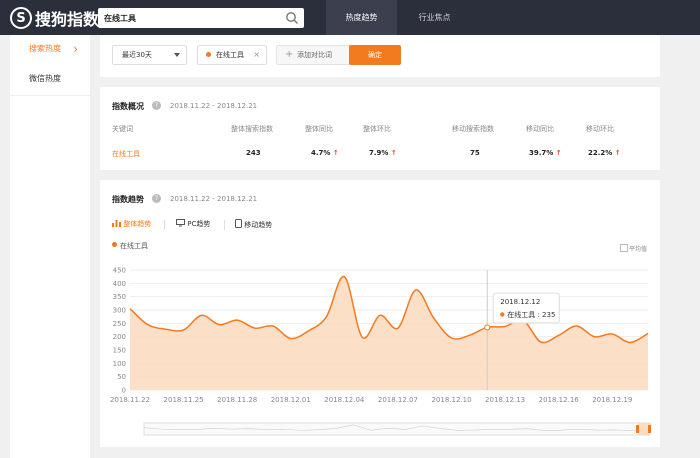 The image size is (700, 458). I want to click on y-tick-label: 300, so click(119, 311).